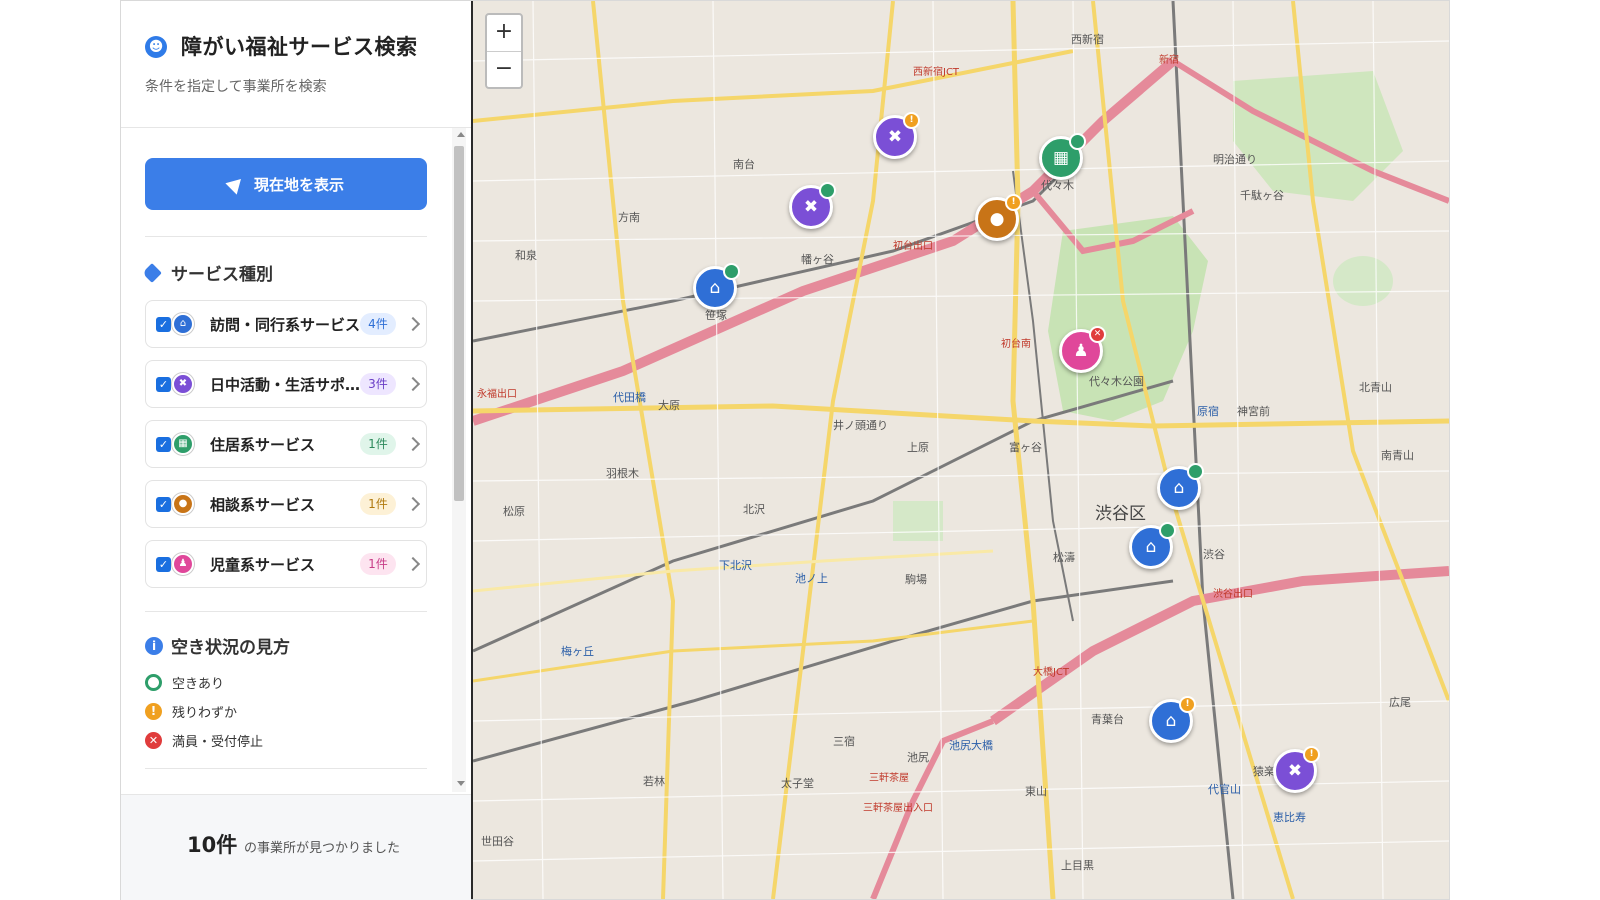  Describe the element at coordinates (461, 134) in the screenshot. I see `scroll-up-arrow-icon` at that location.